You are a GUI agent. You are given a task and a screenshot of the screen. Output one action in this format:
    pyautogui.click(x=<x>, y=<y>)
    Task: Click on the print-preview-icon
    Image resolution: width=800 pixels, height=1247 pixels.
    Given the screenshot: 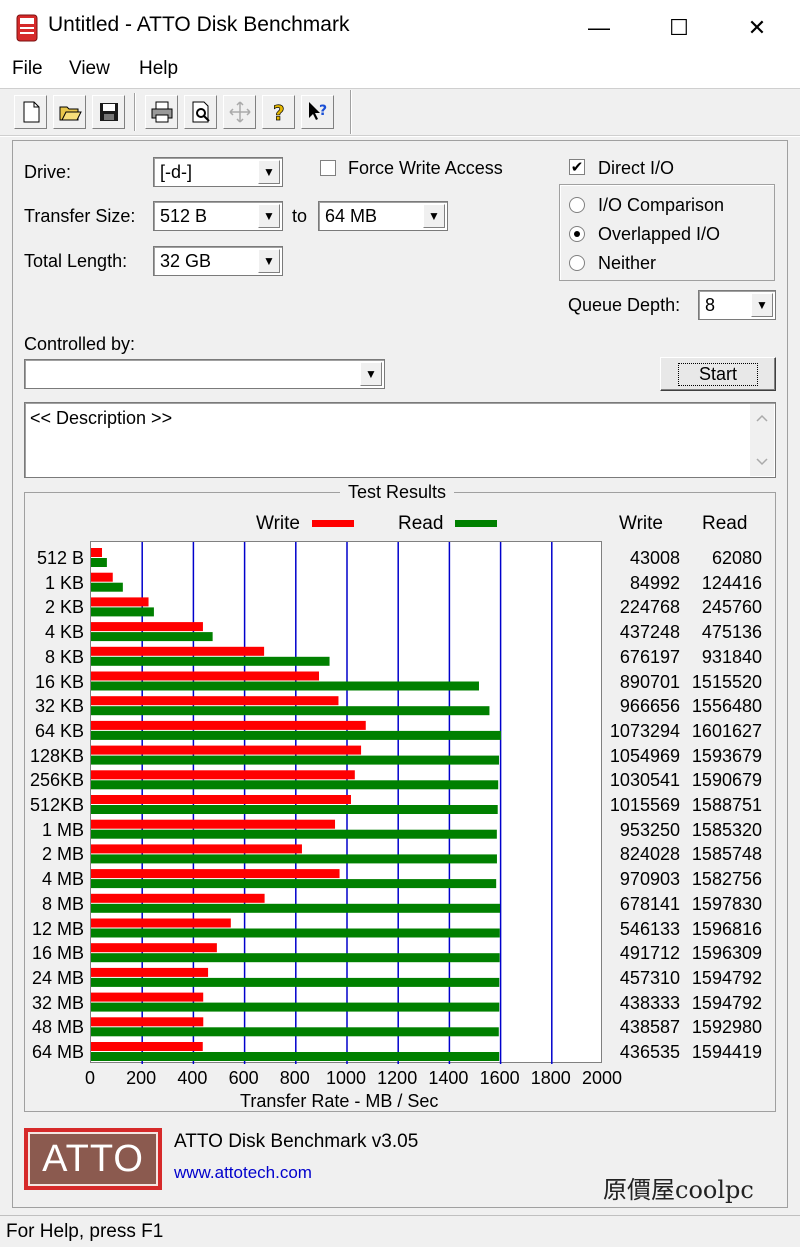 What is the action you would take?
    pyautogui.click(x=201, y=112)
    